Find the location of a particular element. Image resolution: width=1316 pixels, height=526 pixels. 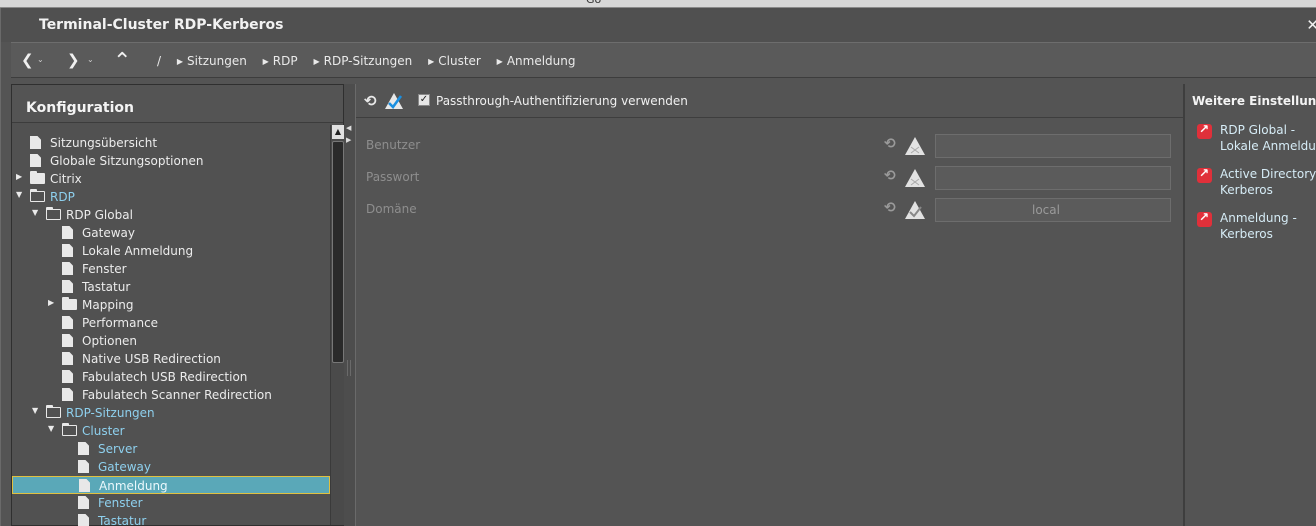

folder-icon is located at coordinates (37, 177).